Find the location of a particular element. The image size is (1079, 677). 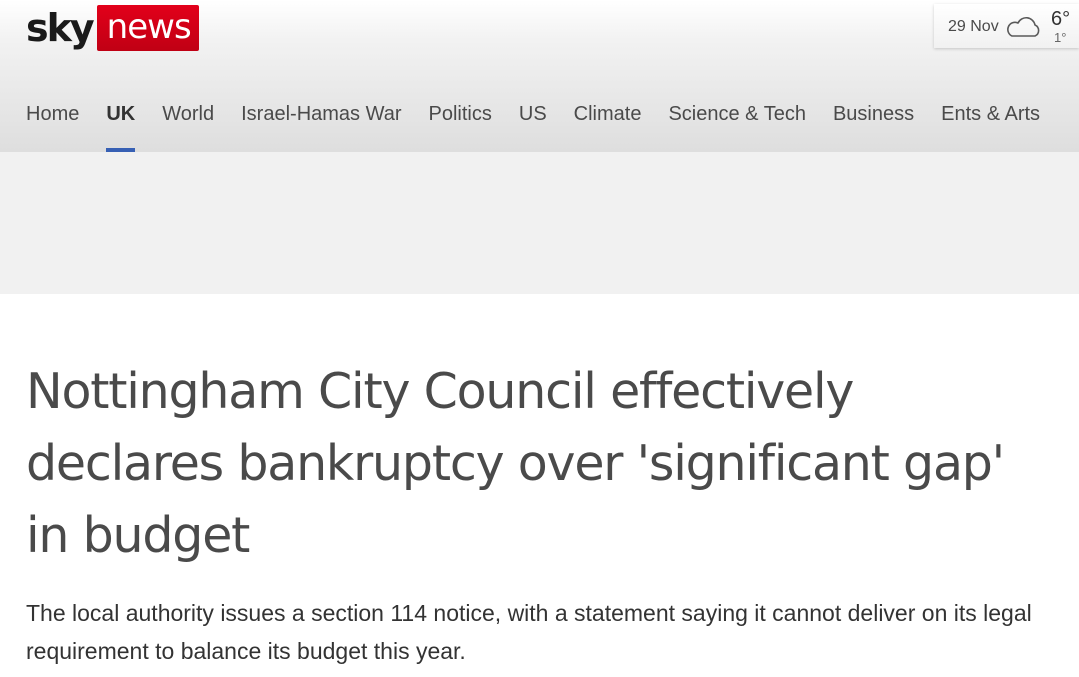

logo-sky-text: sky is located at coordinates (60, 28).